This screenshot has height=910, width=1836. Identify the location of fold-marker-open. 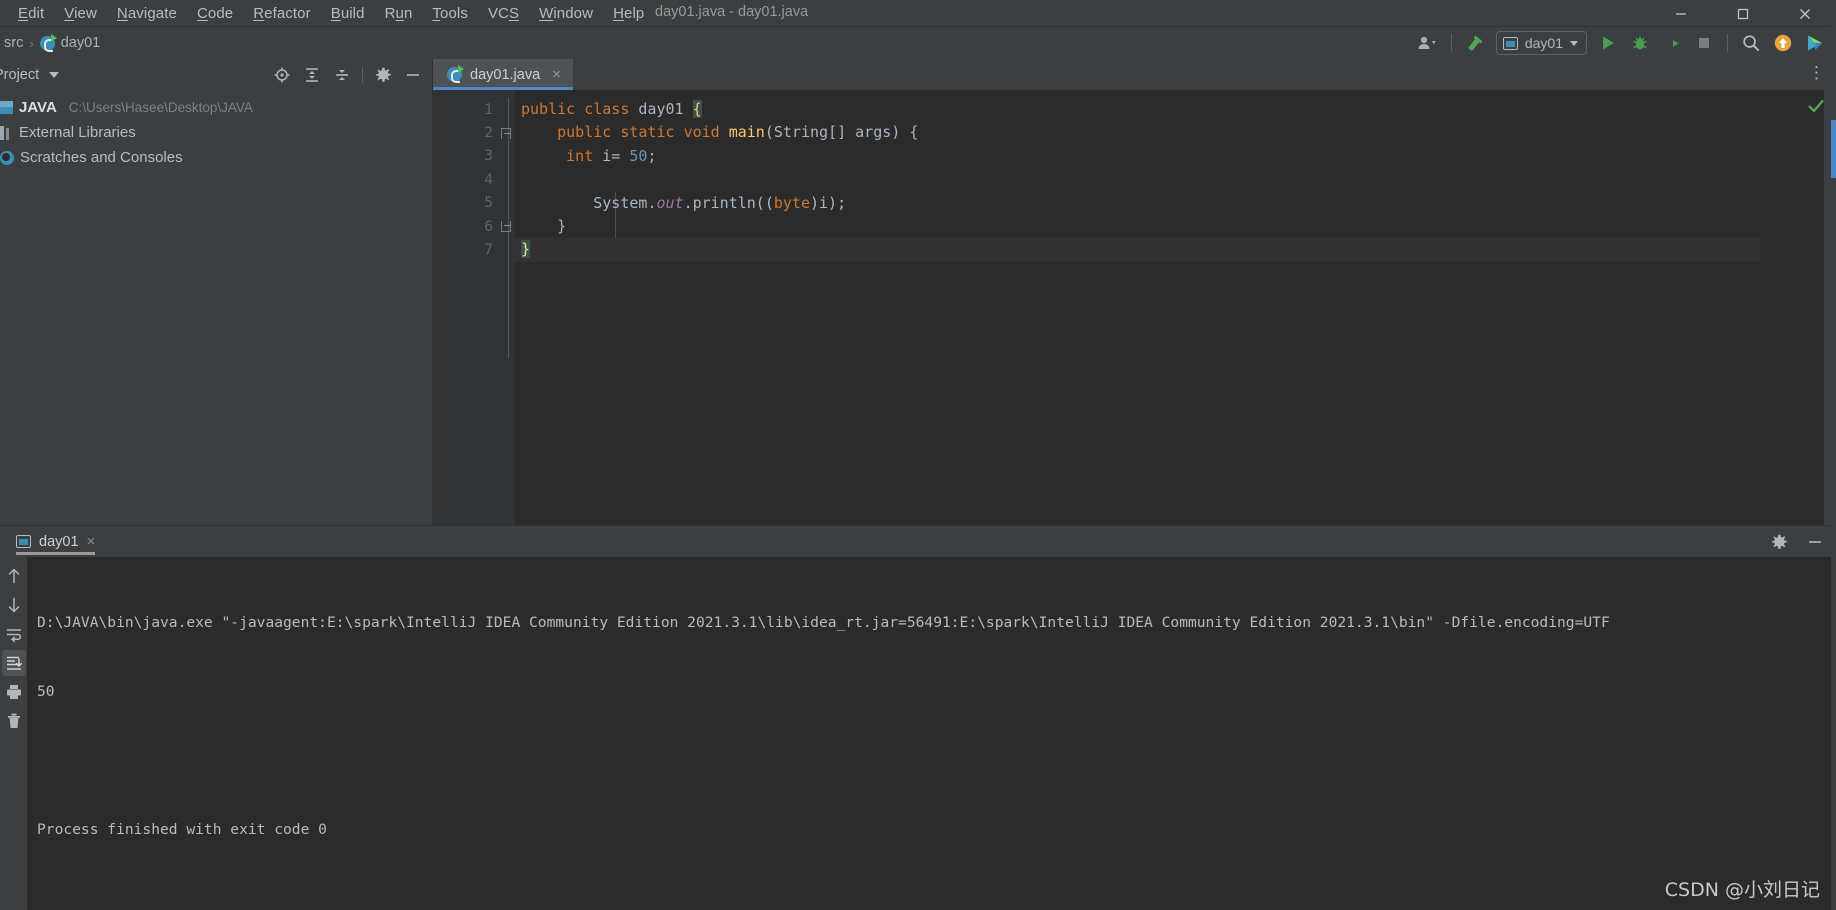
(506, 132).